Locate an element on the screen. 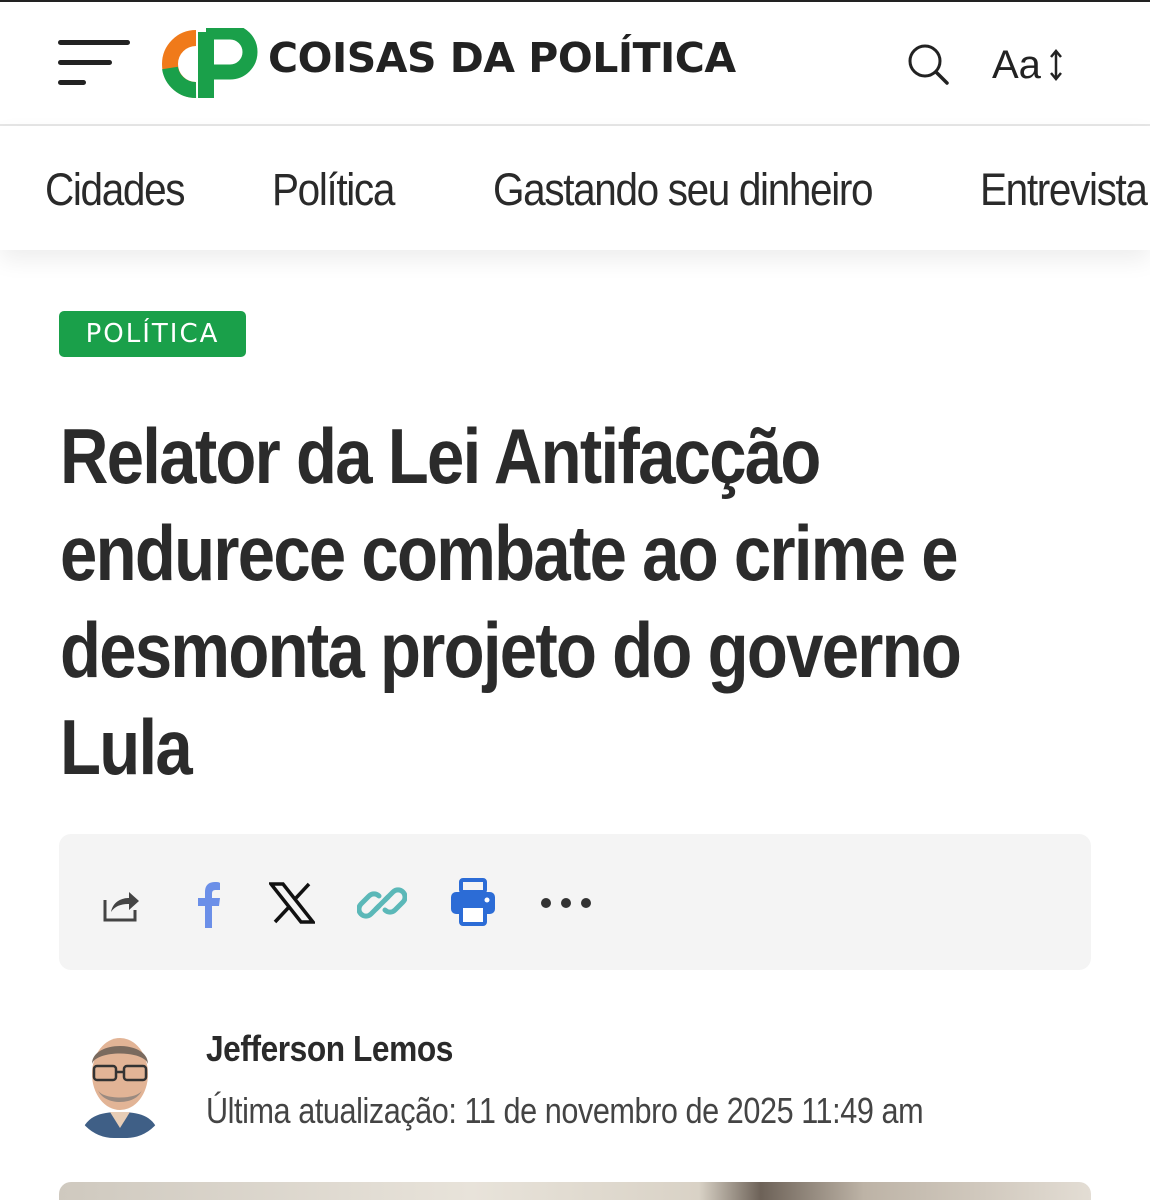 Image resolution: width=1150 pixels, height=1200 pixels. resize-arrows-icon is located at coordinates (1055, 65).